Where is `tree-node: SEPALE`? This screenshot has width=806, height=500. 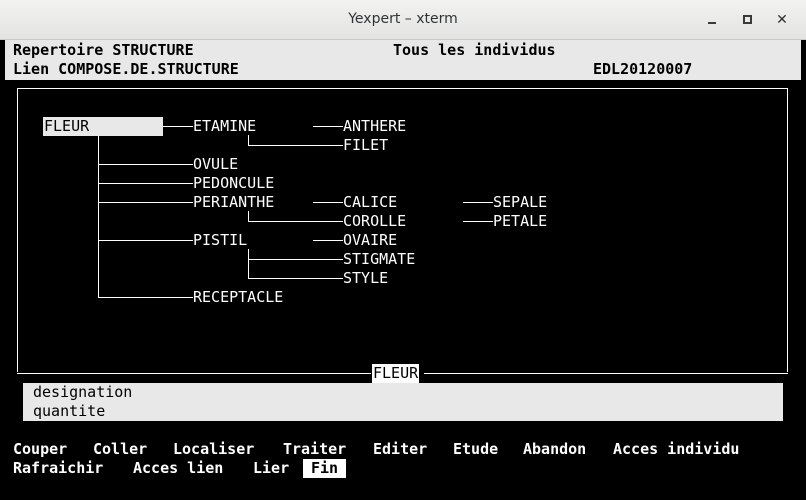
tree-node: SEPALE is located at coordinates (520, 202).